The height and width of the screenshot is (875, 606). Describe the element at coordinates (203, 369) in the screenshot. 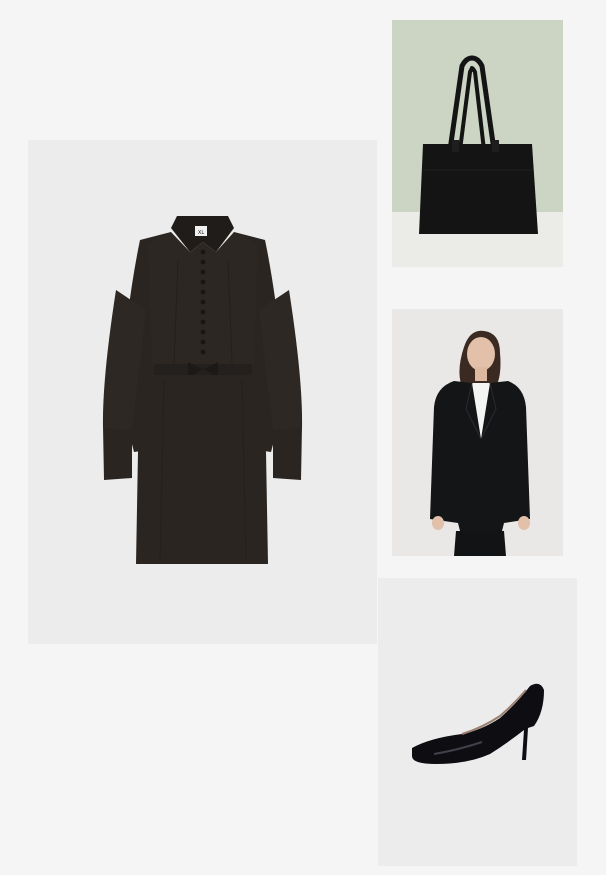

I see `dress-belt` at that location.